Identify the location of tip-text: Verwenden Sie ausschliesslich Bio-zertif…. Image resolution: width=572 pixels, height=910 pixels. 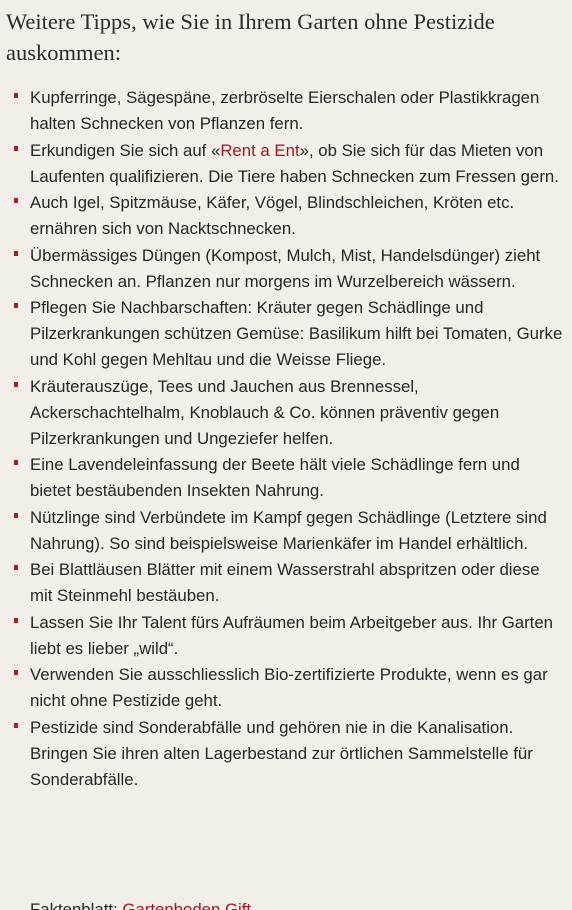
(289, 687).